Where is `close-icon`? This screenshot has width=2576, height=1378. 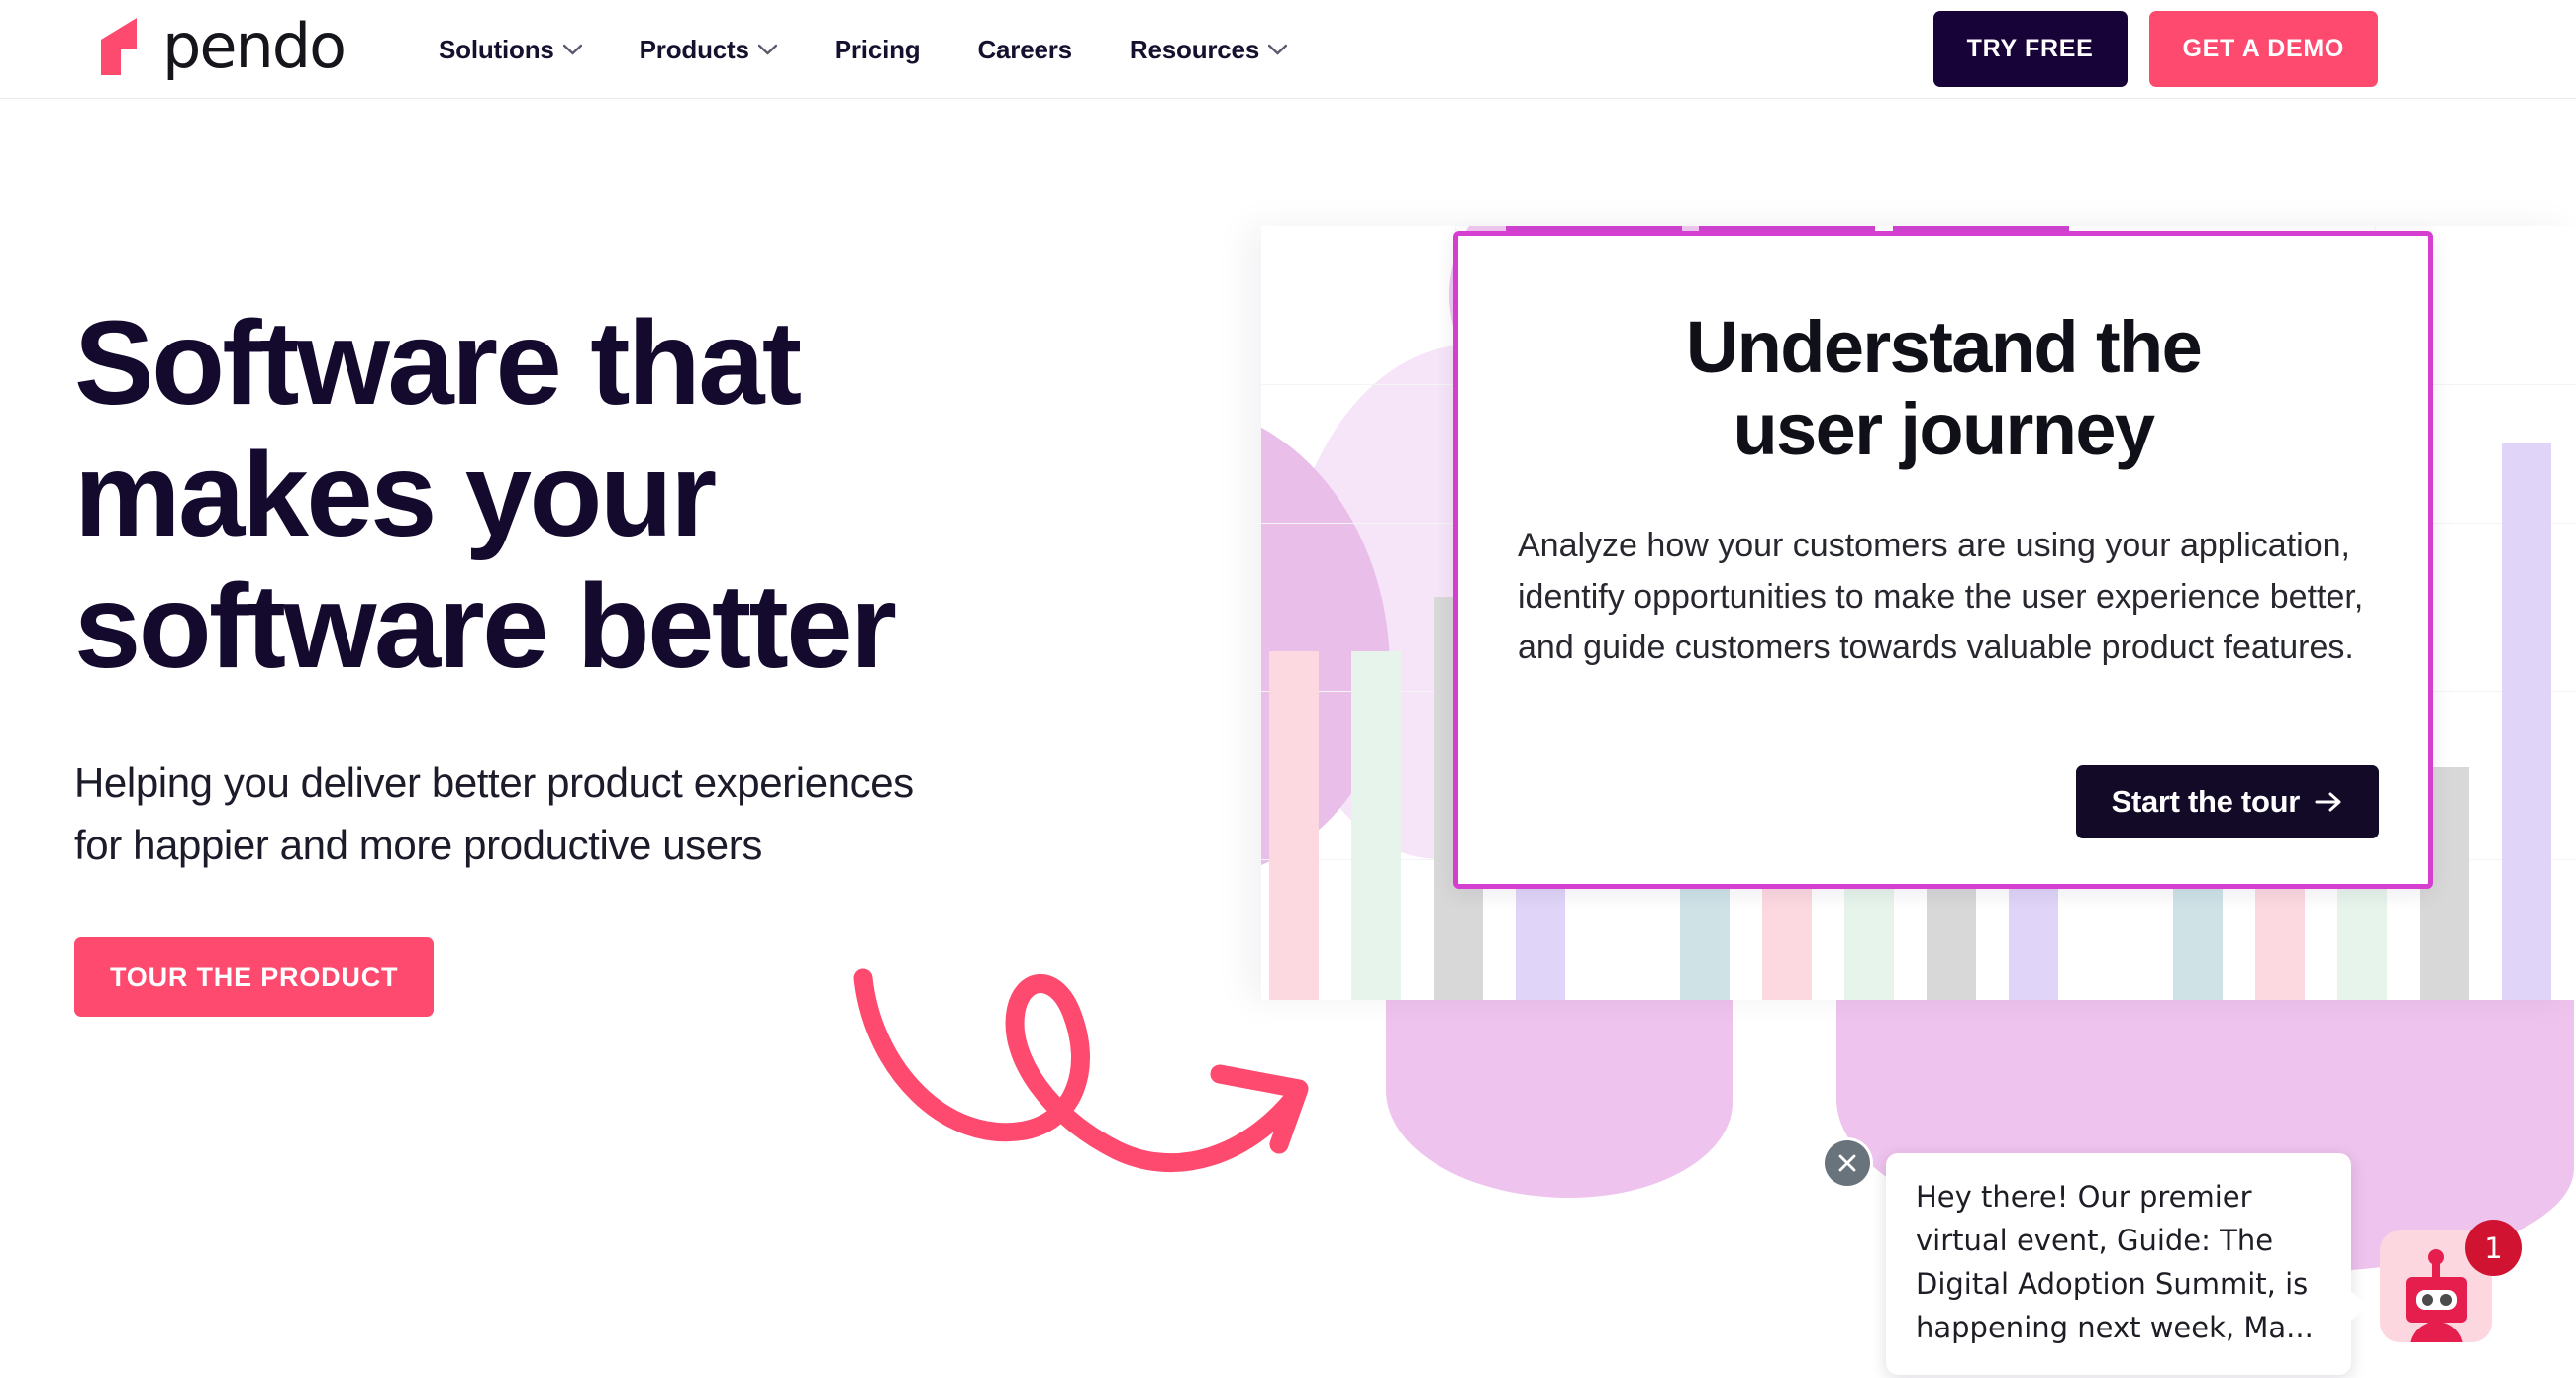 close-icon is located at coordinates (1847, 1163).